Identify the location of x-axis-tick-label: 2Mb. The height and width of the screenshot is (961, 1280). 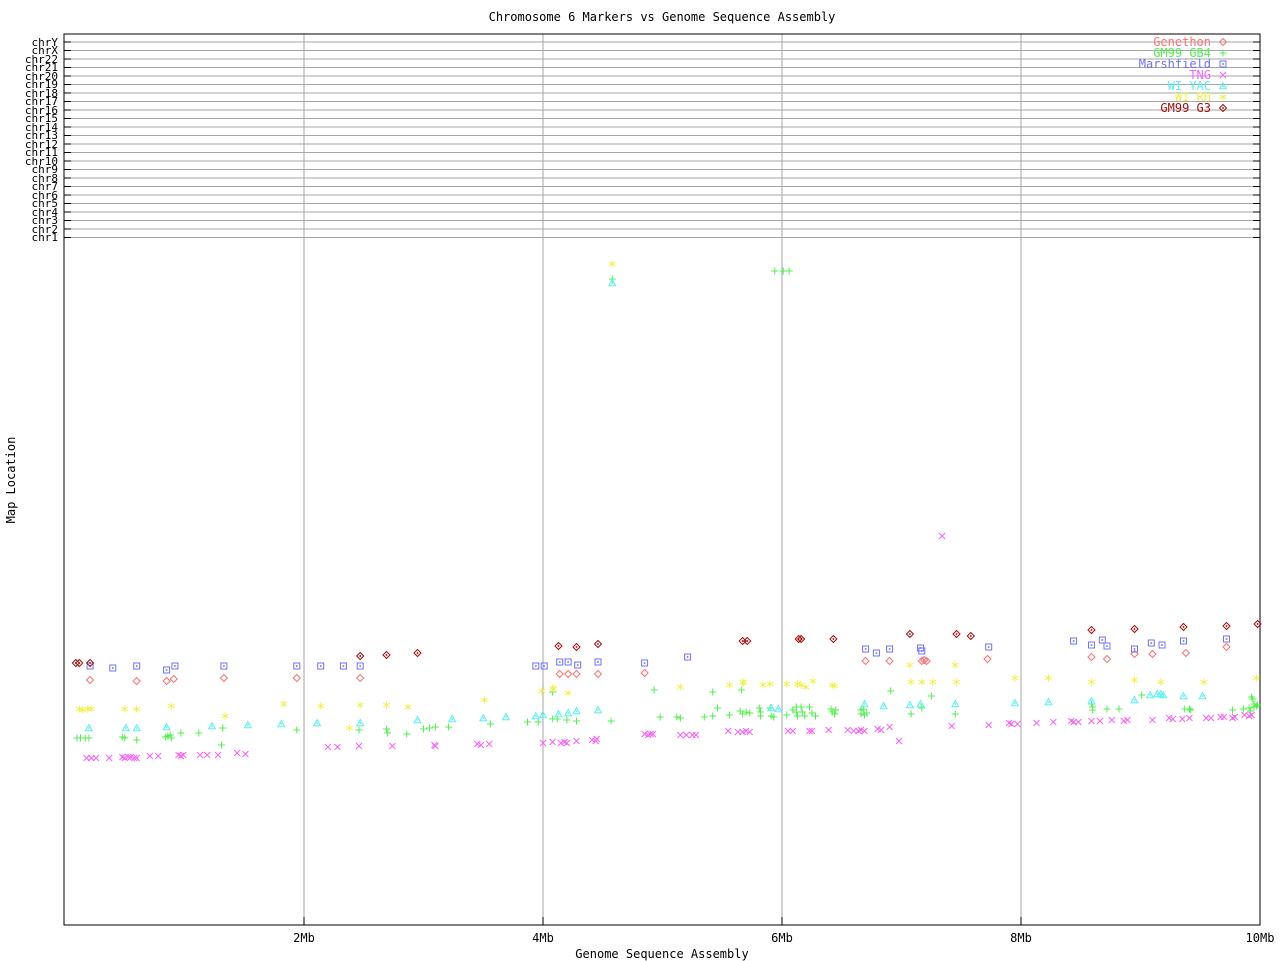
(304, 938).